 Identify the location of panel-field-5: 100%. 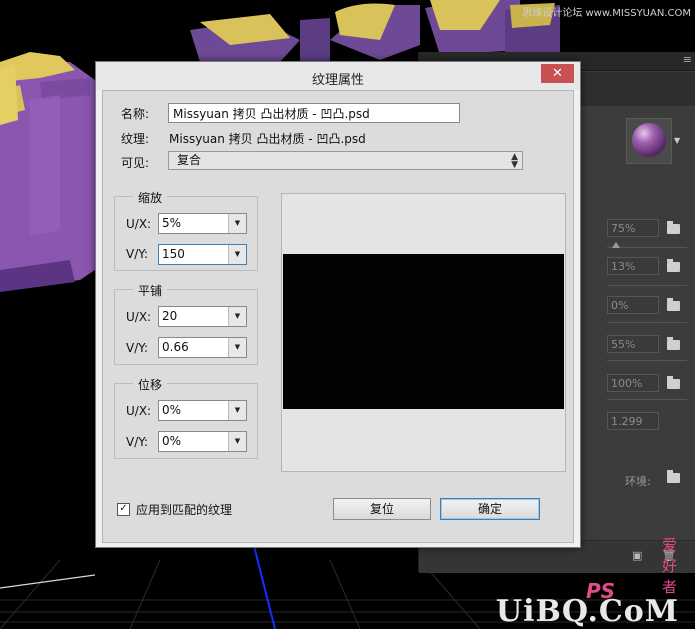
(633, 383).